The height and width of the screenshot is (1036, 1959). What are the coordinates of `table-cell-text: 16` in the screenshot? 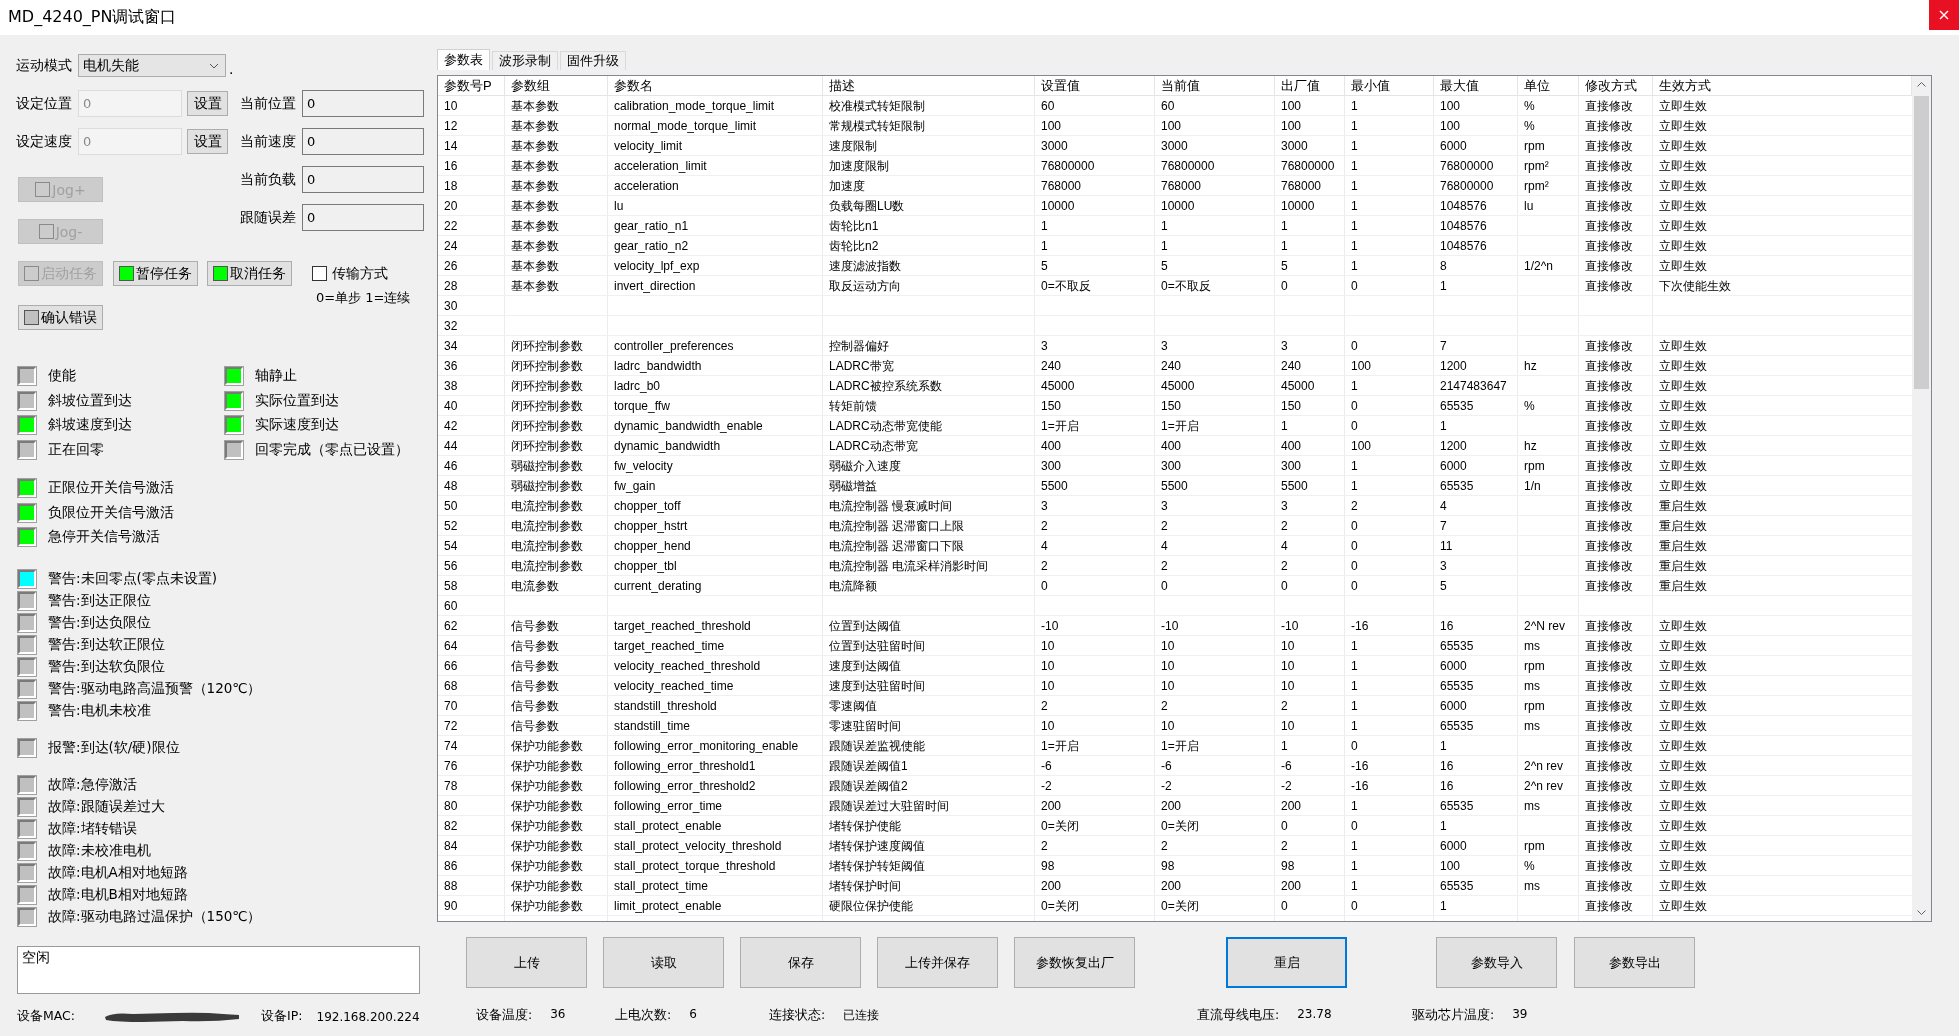 It's located at (1447, 766).